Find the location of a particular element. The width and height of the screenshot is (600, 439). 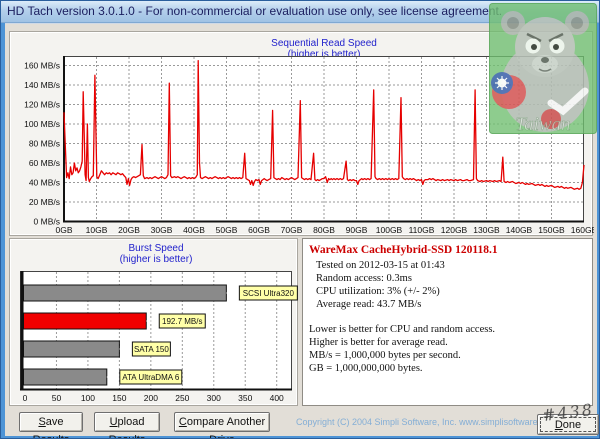

seq-x-tick: 90GB is located at coordinates (357, 230).